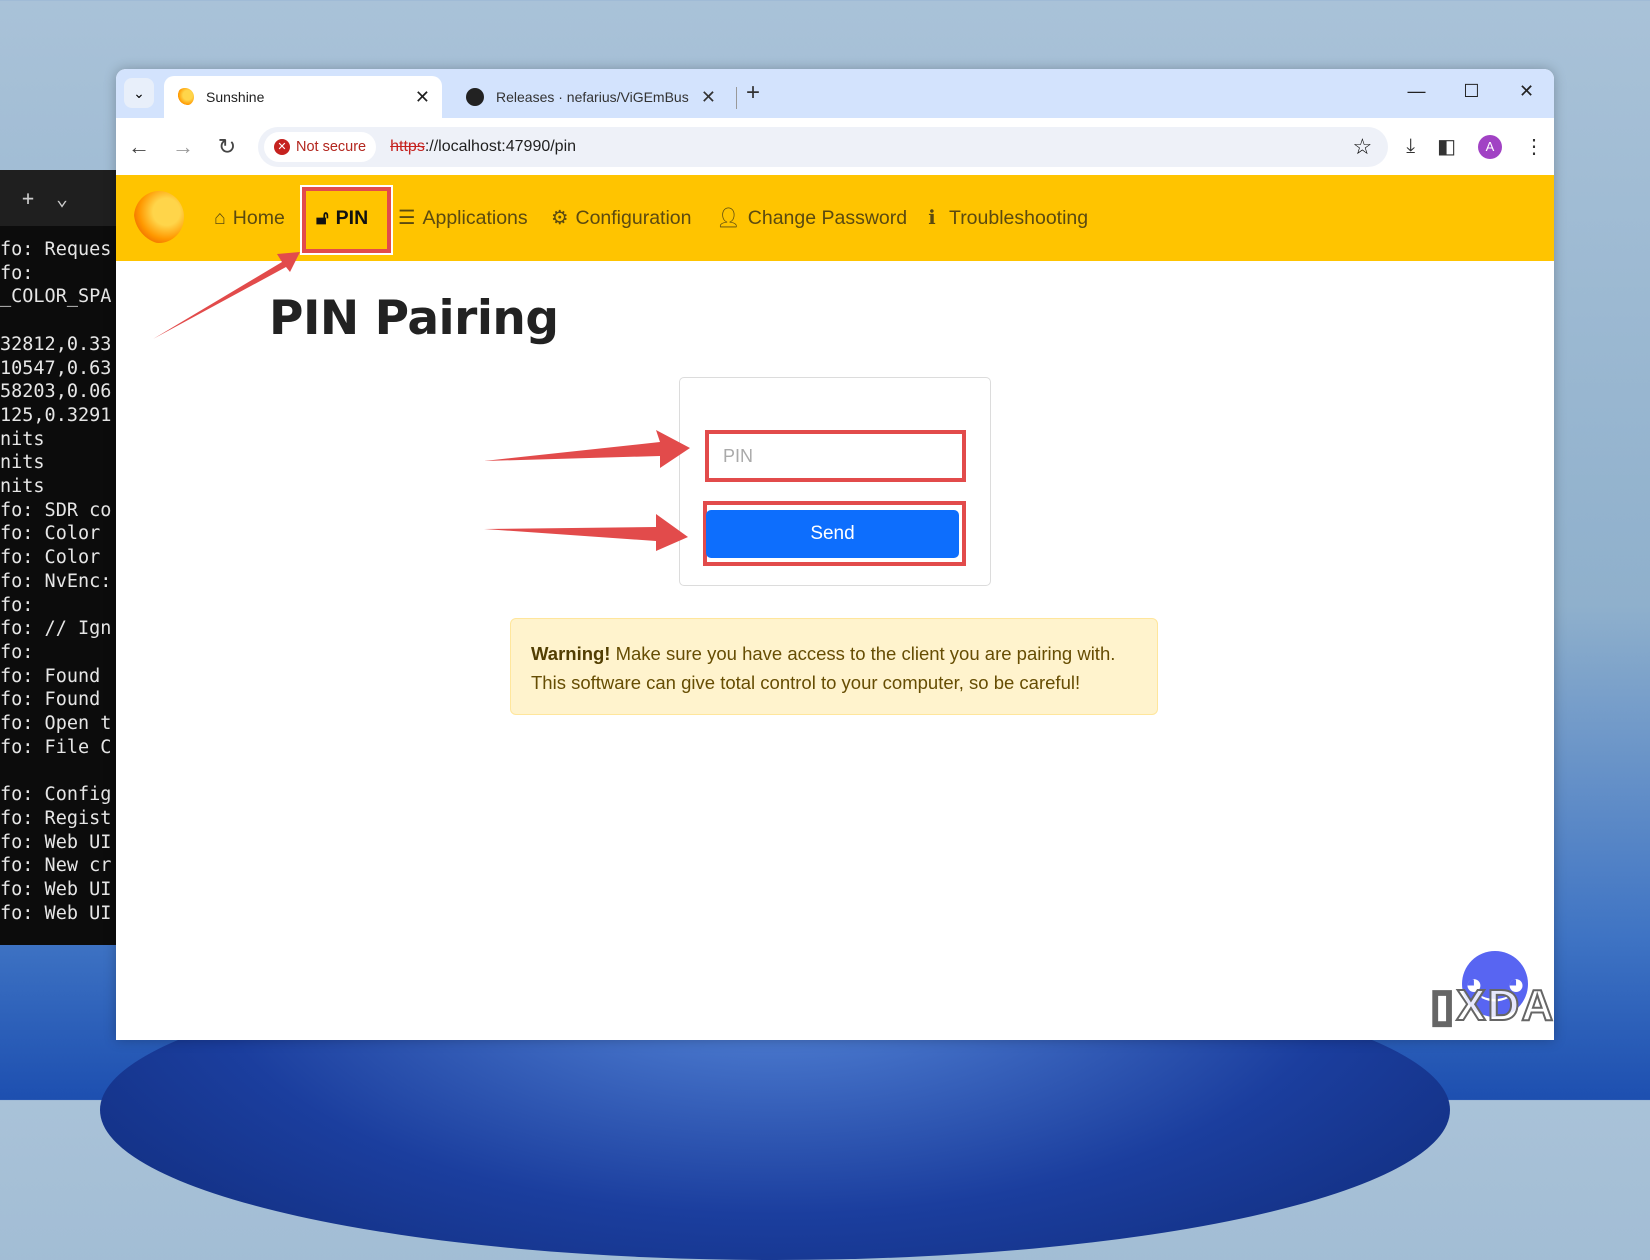  What do you see at coordinates (414, 318) in the screenshot?
I see `page-title: PIN Pairing` at bounding box center [414, 318].